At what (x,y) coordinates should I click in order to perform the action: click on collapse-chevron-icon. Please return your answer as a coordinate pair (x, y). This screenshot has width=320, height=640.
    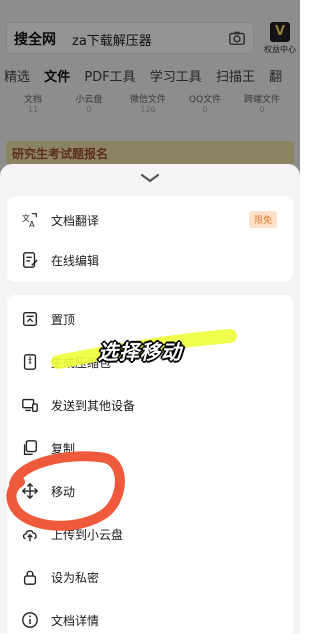
    Looking at the image, I should click on (150, 178).